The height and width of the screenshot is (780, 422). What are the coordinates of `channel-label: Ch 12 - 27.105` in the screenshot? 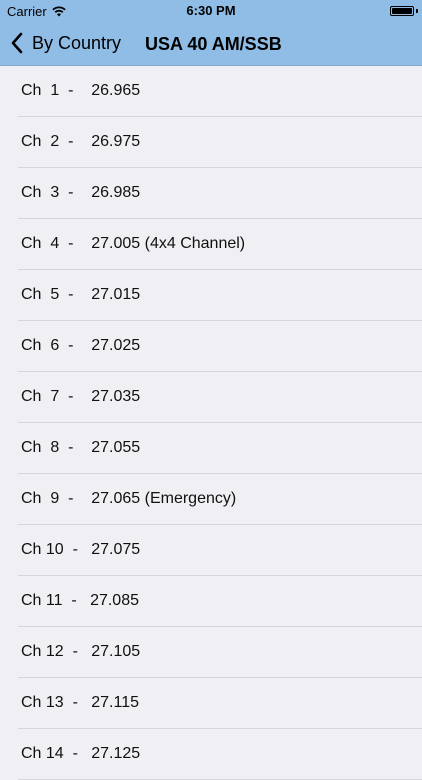 It's located at (81, 651).